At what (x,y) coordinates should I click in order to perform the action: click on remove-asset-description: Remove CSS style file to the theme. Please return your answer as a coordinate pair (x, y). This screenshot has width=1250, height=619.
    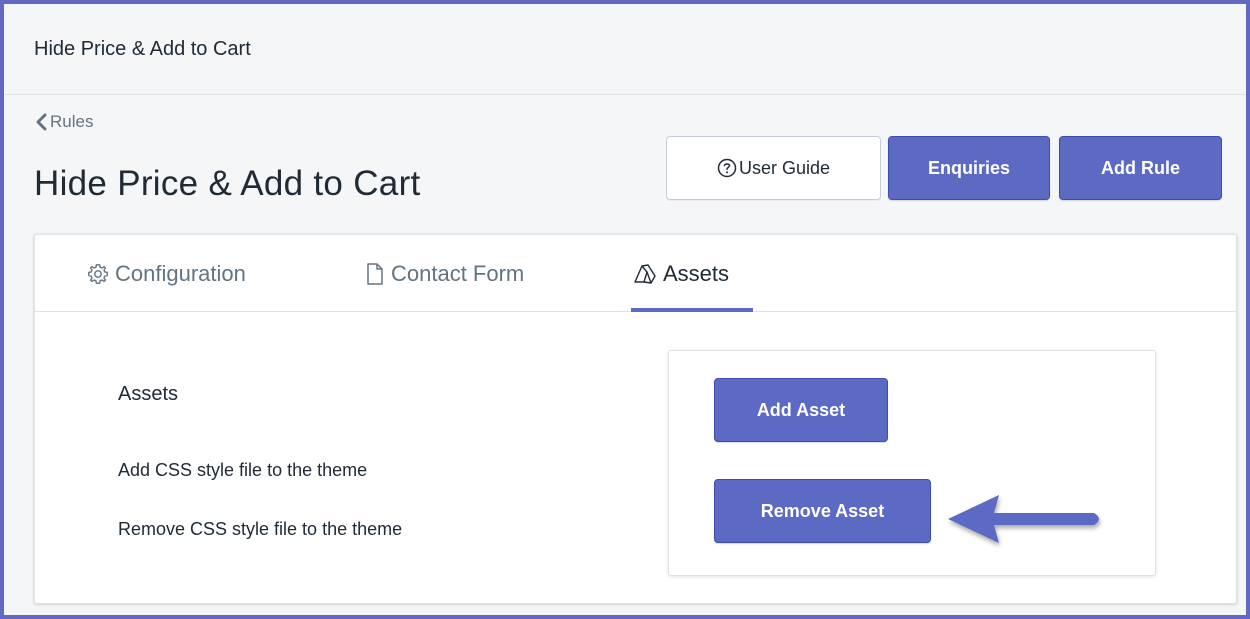
    Looking at the image, I should click on (260, 529).